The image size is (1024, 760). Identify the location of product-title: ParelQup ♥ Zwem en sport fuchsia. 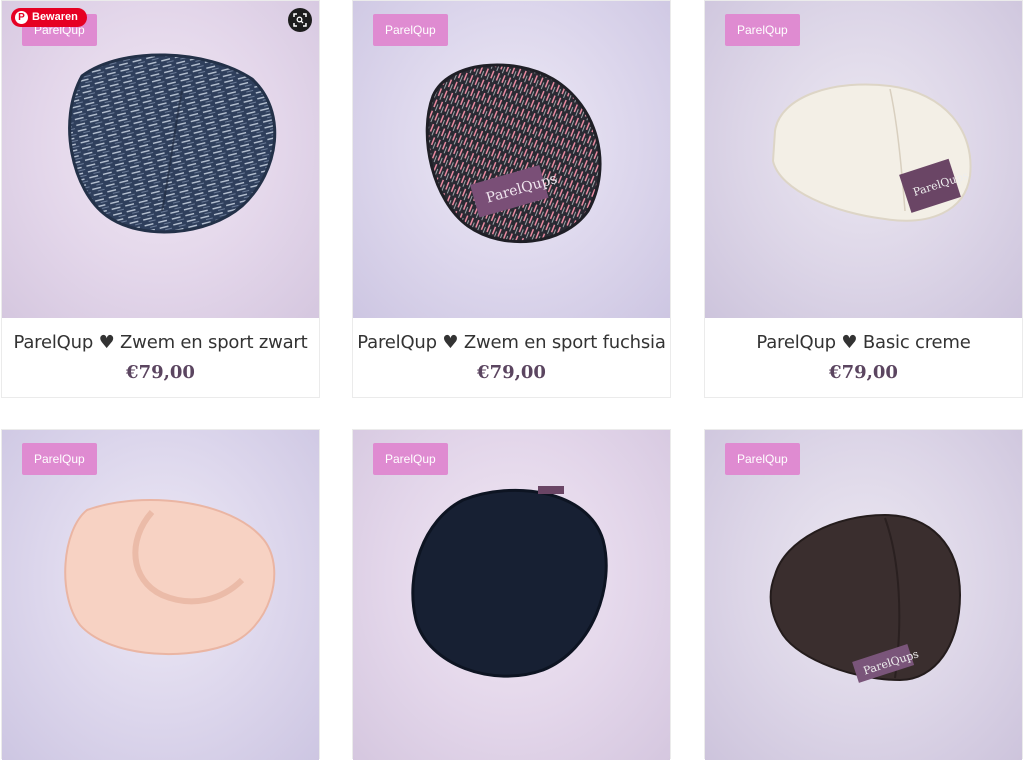
(511, 342).